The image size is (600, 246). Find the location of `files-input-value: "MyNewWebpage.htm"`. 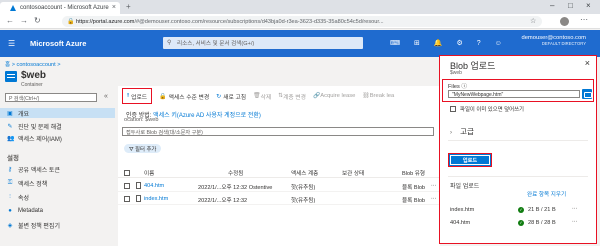

files-input-value: "MyNewWebpage.htm" is located at coordinates (478, 94).